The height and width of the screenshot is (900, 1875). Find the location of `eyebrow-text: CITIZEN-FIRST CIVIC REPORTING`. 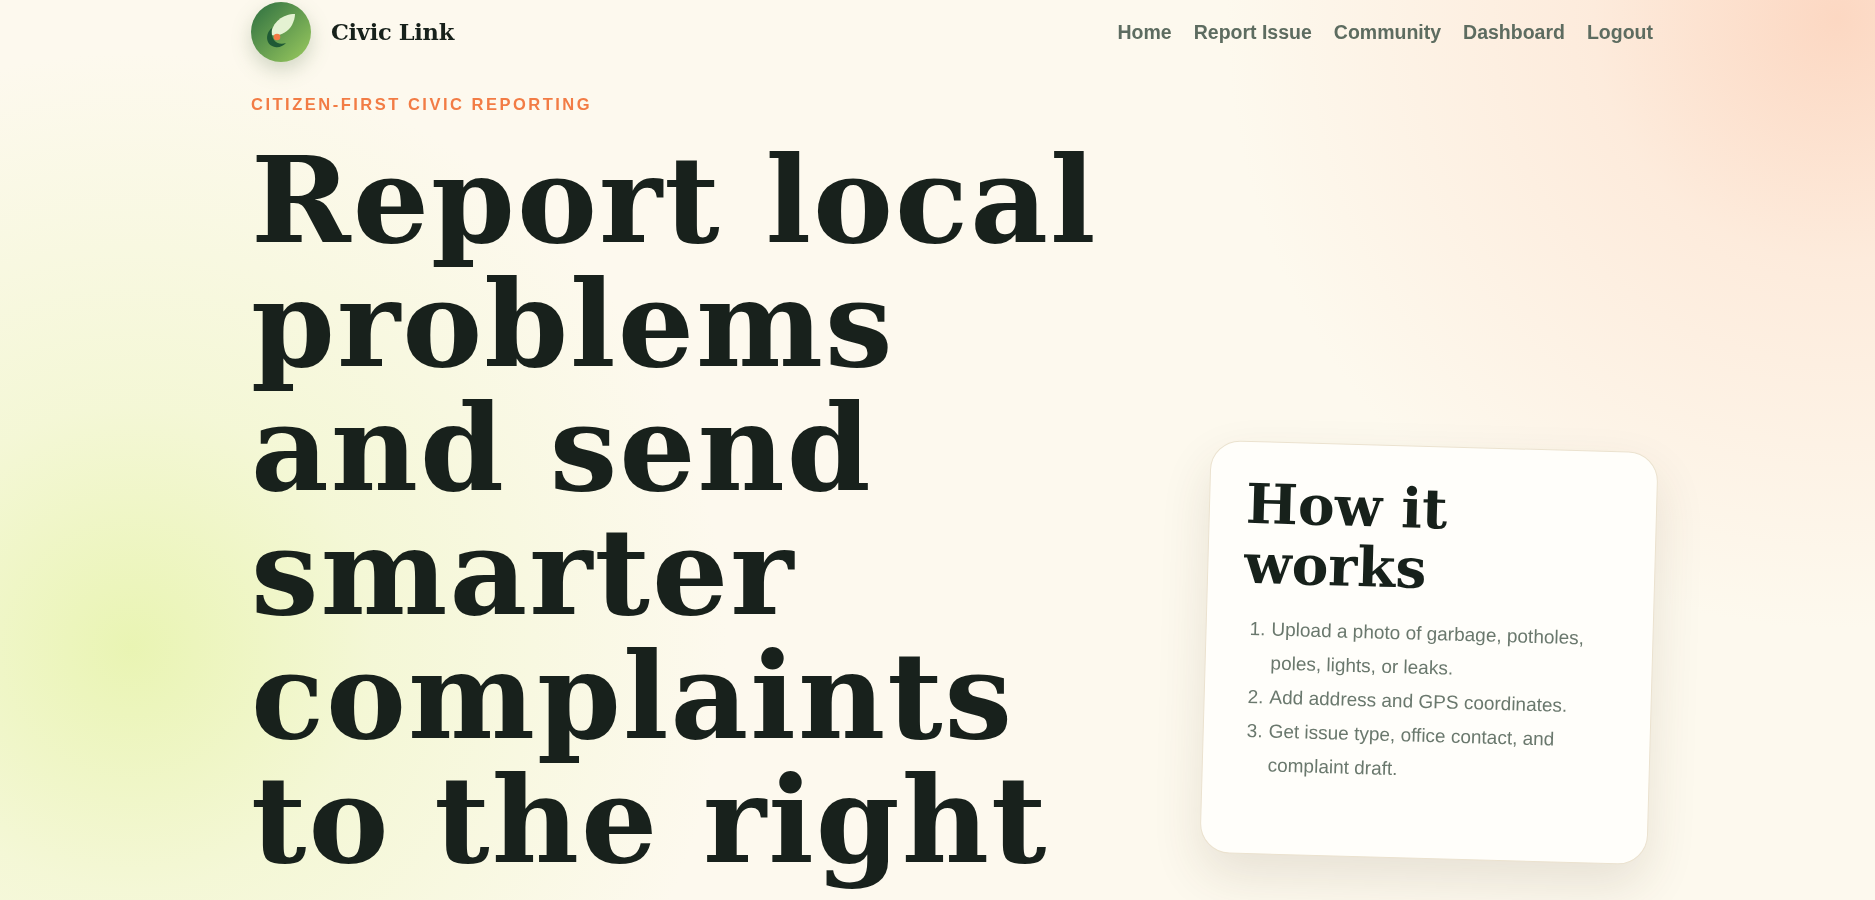

eyebrow-text: CITIZEN-FIRST CIVIC REPORTING is located at coordinates (422, 104).